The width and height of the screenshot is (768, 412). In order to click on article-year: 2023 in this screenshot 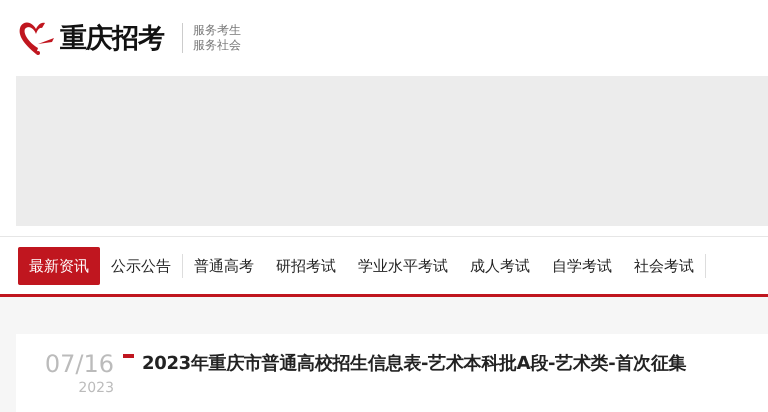, I will do `click(96, 388)`.